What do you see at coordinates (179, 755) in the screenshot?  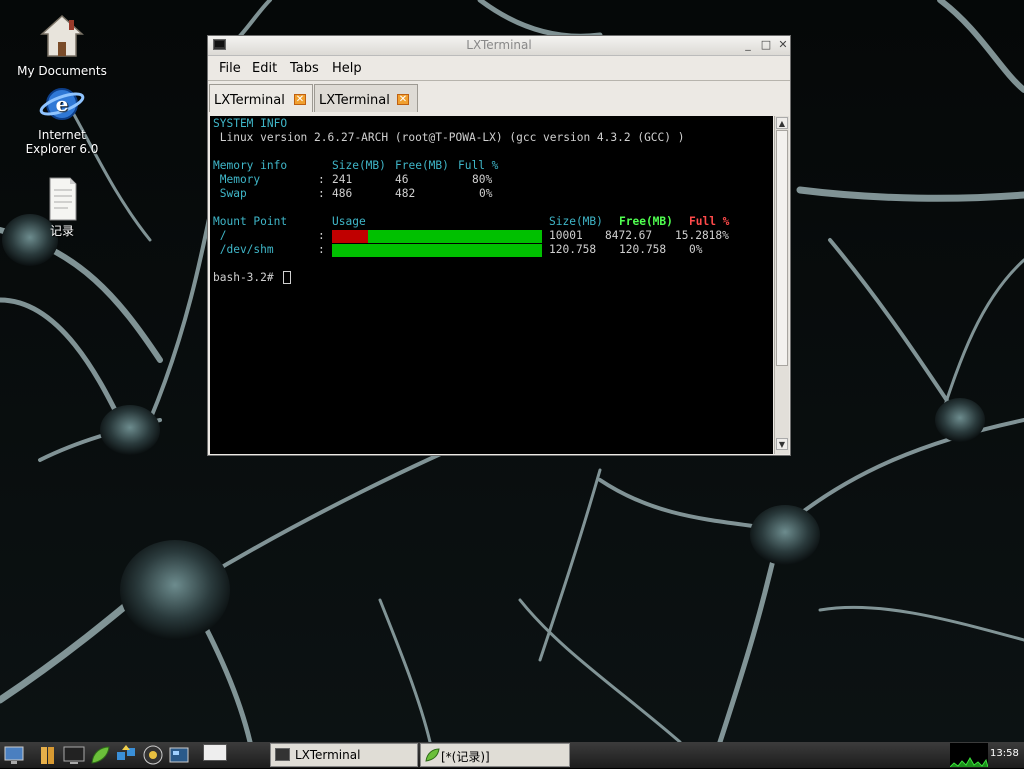 I see `screen-icon` at bounding box center [179, 755].